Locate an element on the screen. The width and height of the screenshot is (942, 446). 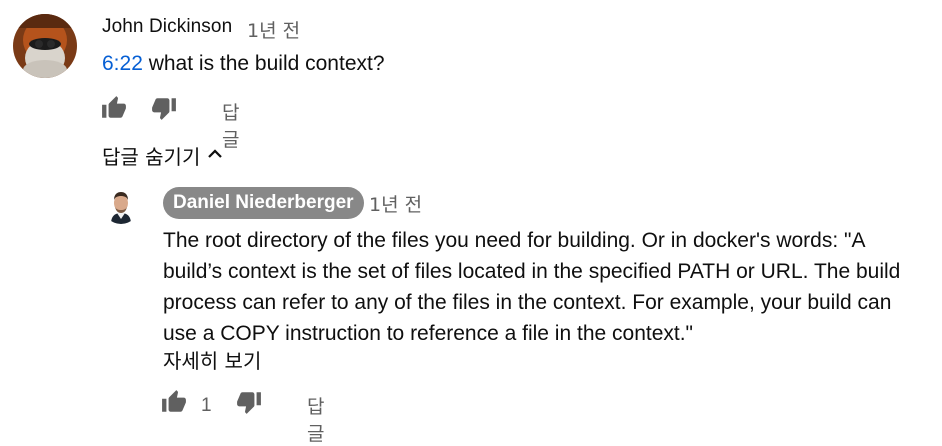
like-count: 1 is located at coordinates (206, 405).